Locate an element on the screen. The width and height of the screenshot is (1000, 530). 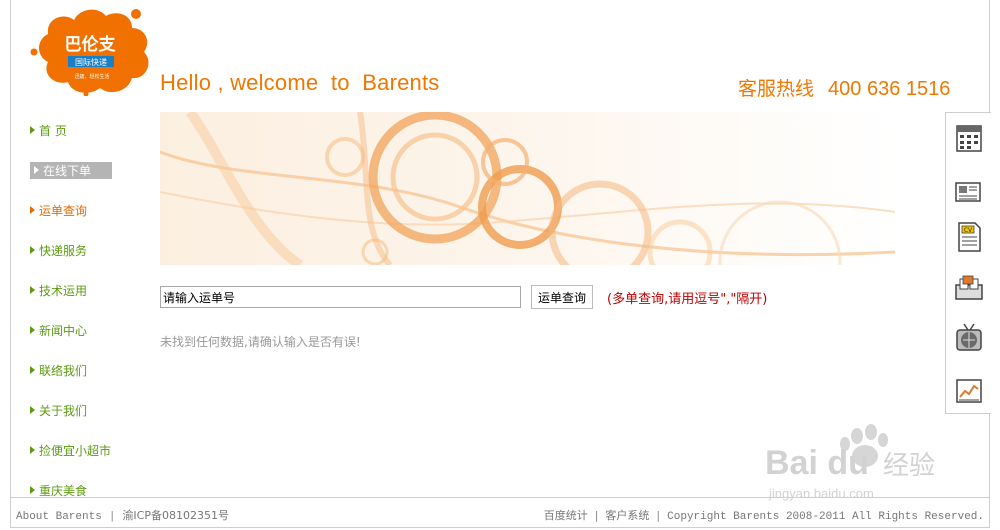
calendar-icon is located at coordinates (969, 137).